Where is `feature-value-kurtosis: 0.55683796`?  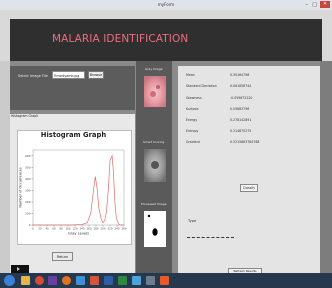 feature-value-kurtosis: 0.55683796 is located at coordinates (240, 109).